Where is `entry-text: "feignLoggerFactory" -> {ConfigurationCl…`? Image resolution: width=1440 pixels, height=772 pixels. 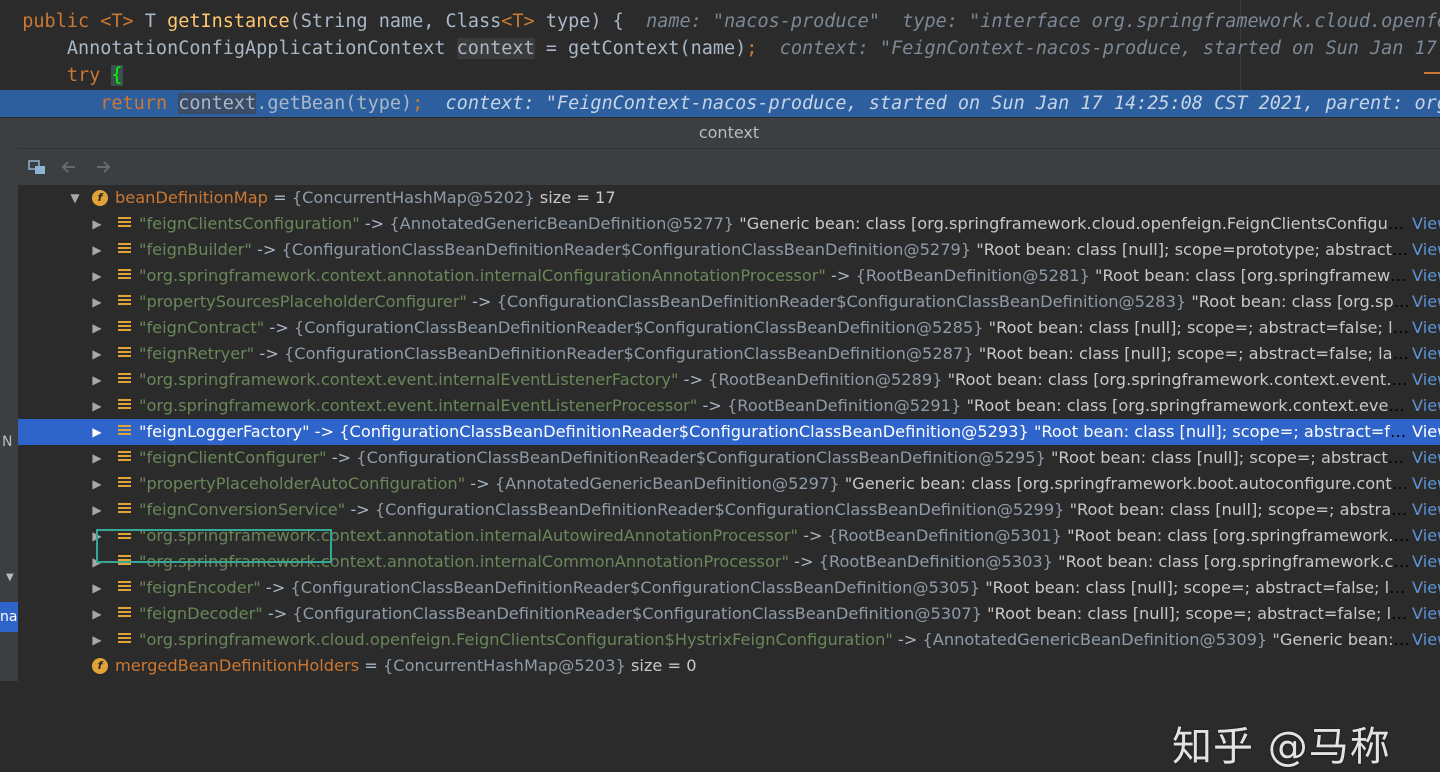
entry-text: "feignLoggerFactory" -> {ConfigurationCl… is located at coordinates (774, 432).